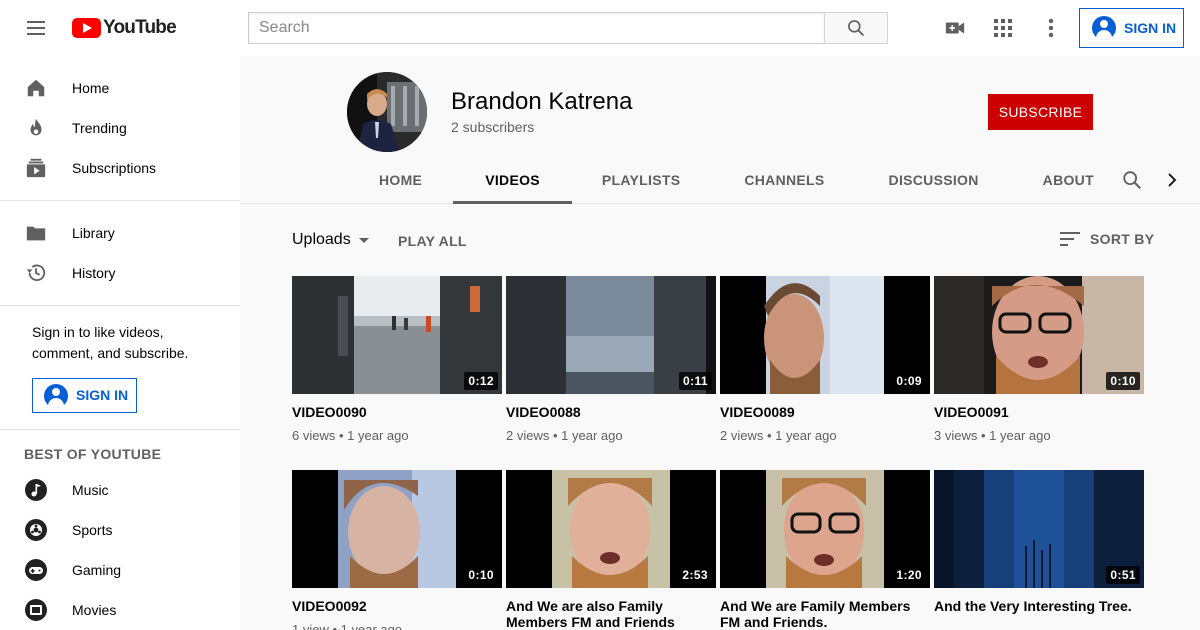 The height and width of the screenshot is (630, 1200). Describe the element at coordinates (611, 412) in the screenshot. I see `video-title: VIDEO0088` at that location.